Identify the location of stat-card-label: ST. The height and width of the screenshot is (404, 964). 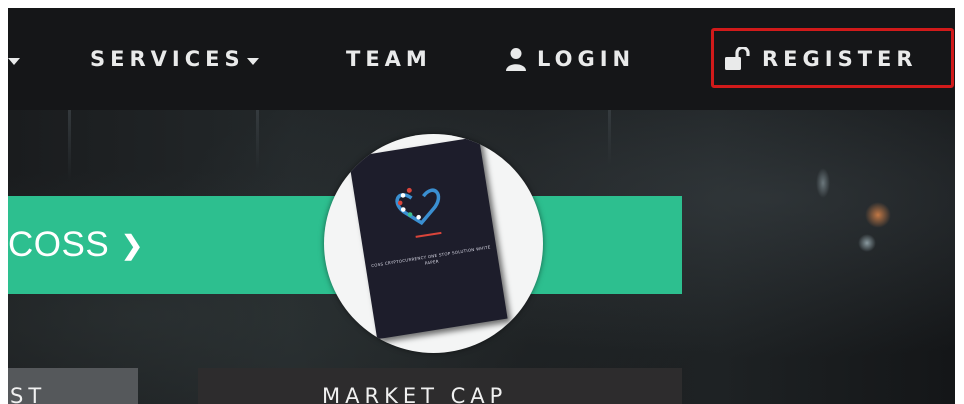
(28, 394).